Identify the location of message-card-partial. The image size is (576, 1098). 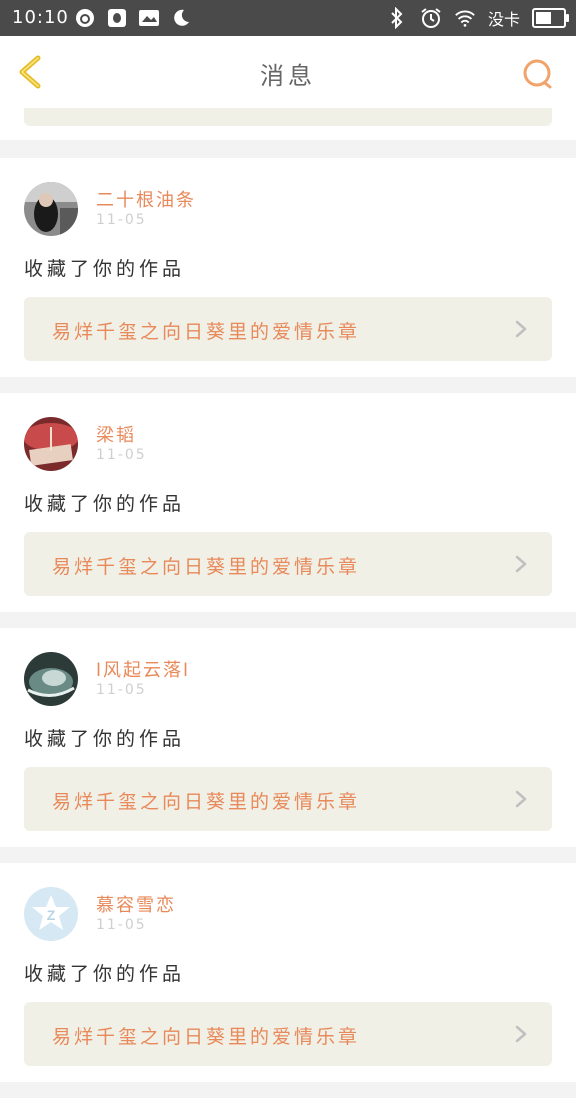
(288, 124).